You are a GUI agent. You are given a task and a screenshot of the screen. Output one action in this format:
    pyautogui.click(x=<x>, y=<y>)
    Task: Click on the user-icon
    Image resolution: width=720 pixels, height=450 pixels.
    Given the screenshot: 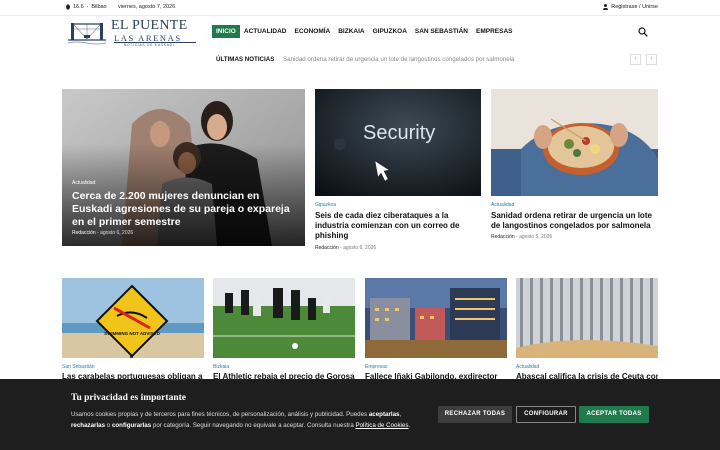 What is the action you would take?
    pyautogui.click(x=605, y=7)
    